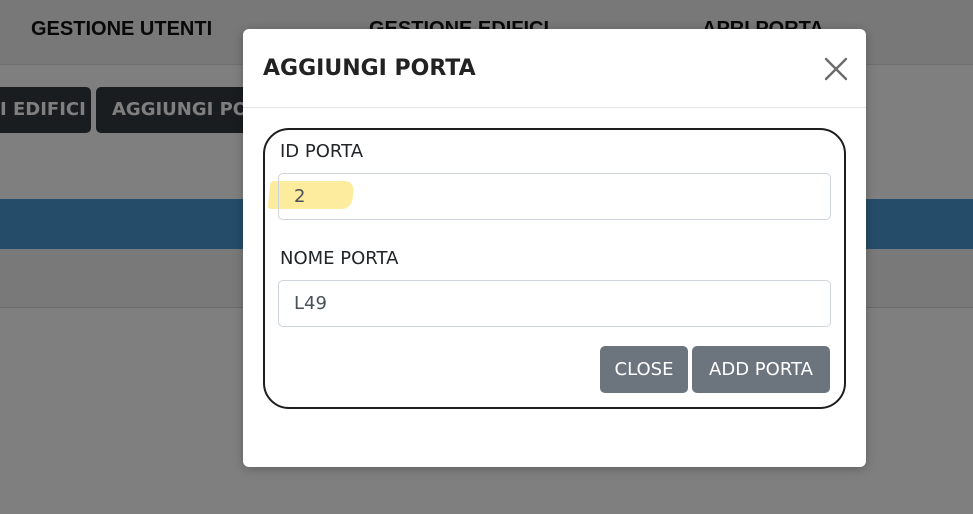 This screenshot has height=514, width=973. I want to click on add-porta-button: ADD PORTA, so click(761, 369).